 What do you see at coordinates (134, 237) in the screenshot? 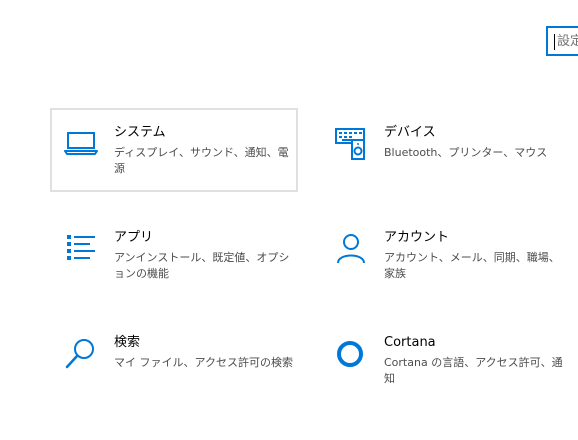
I see `tile-title: アプリ` at bounding box center [134, 237].